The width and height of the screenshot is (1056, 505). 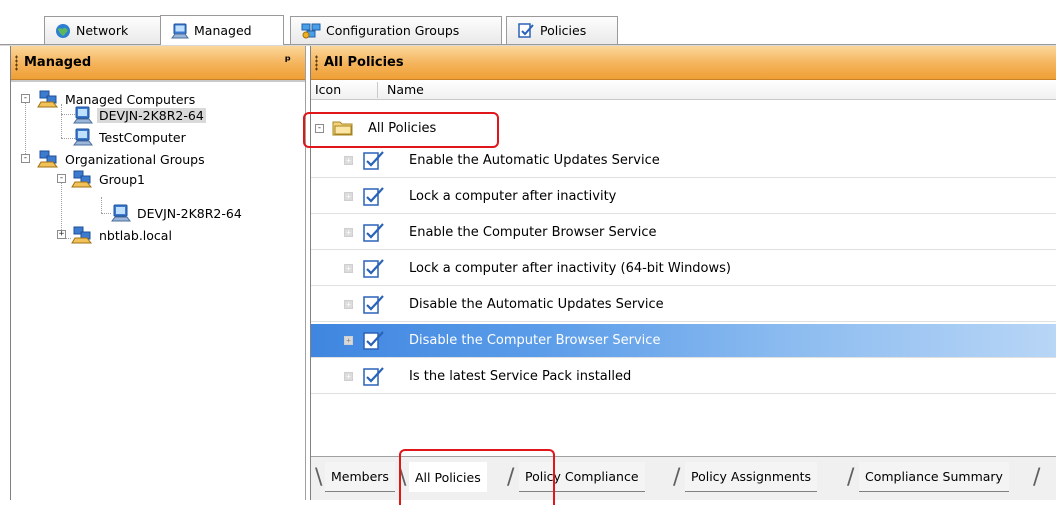 I want to click on tab-members: Members, so click(x=360, y=477).